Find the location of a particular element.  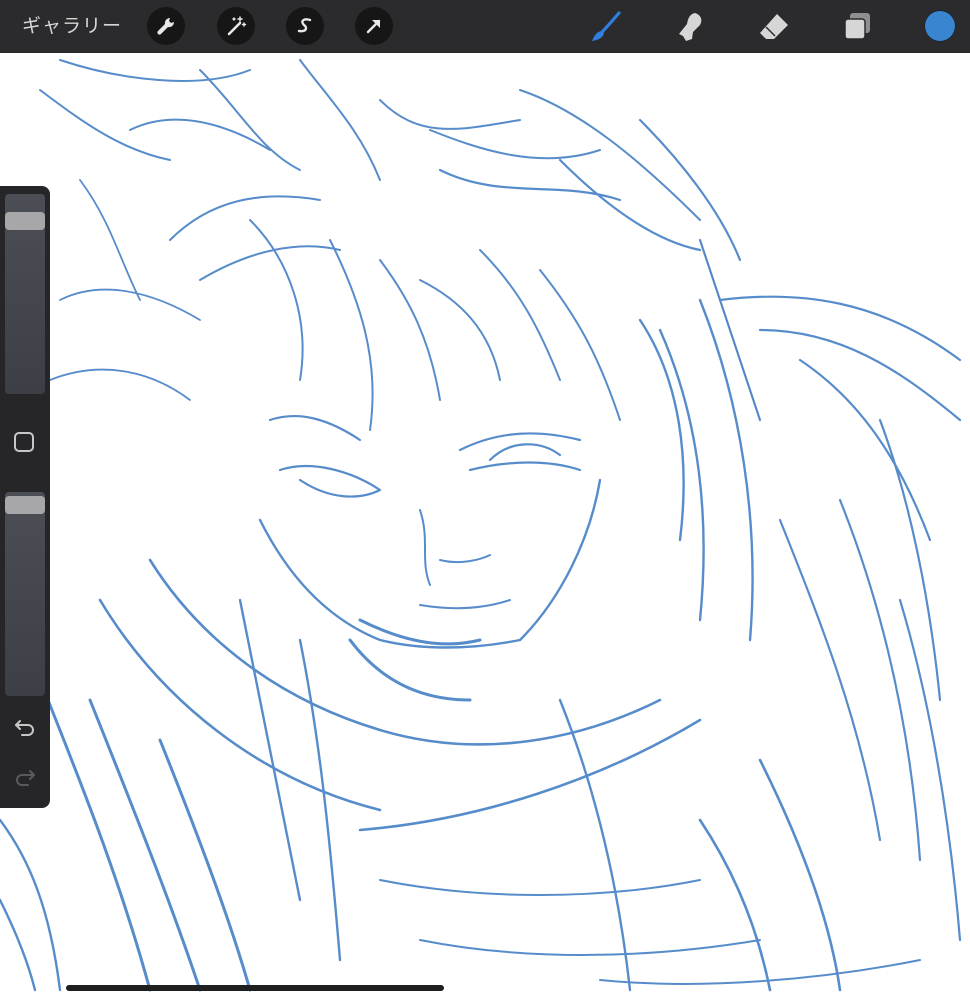

eraser-icon is located at coordinates (774, 26).